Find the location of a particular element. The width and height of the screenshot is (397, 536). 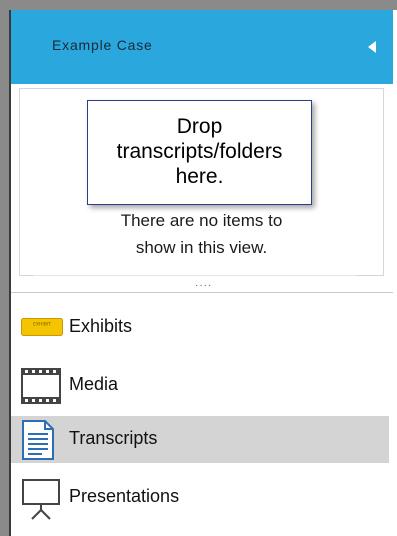

nav-item-presentations: Presentations is located at coordinates (200, 497).